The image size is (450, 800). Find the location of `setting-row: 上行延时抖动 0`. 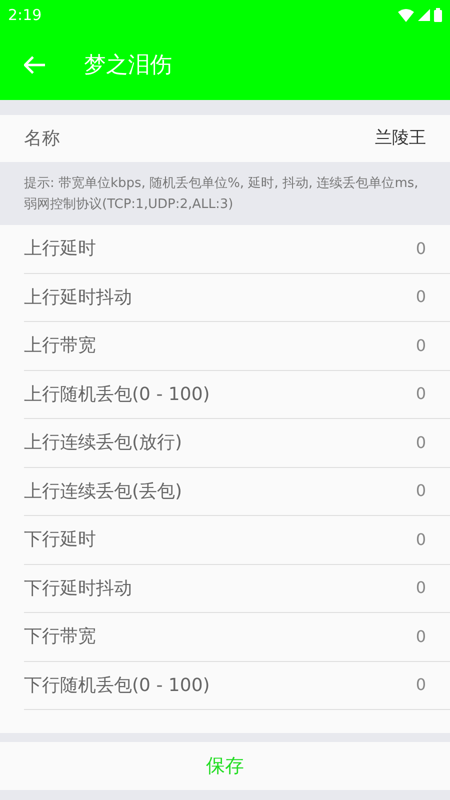

setting-row: 上行延时抖动 0 is located at coordinates (237, 298).